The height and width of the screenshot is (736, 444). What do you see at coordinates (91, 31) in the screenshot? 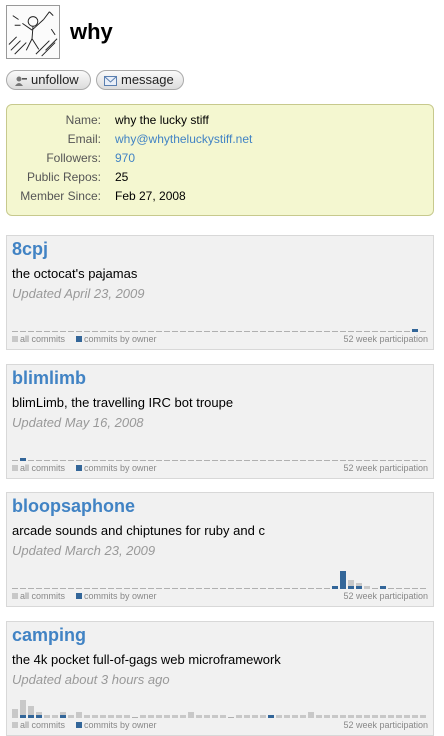
I see `username: why` at bounding box center [91, 31].